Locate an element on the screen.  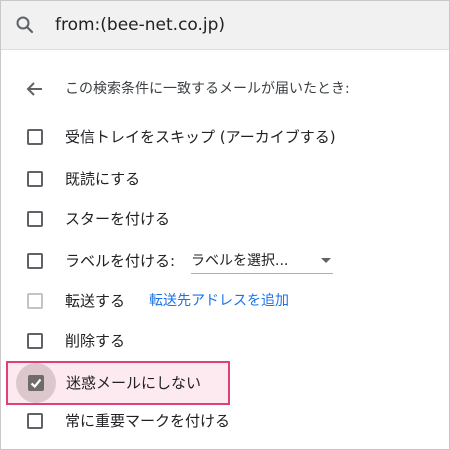
option-forward: 転送する 転送先アドレスを追加 is located at coordinates (225, 301).